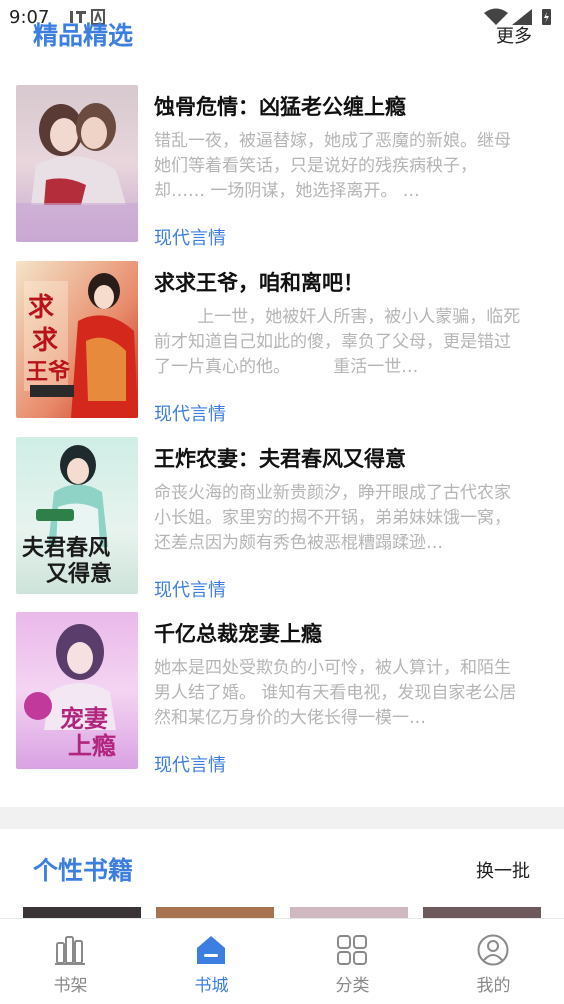 This screenshot has height=1004, width=564. Describe the element at coordinates (66, 548) in the screenshot. I see `svg-text: 夫君春风` at that location.